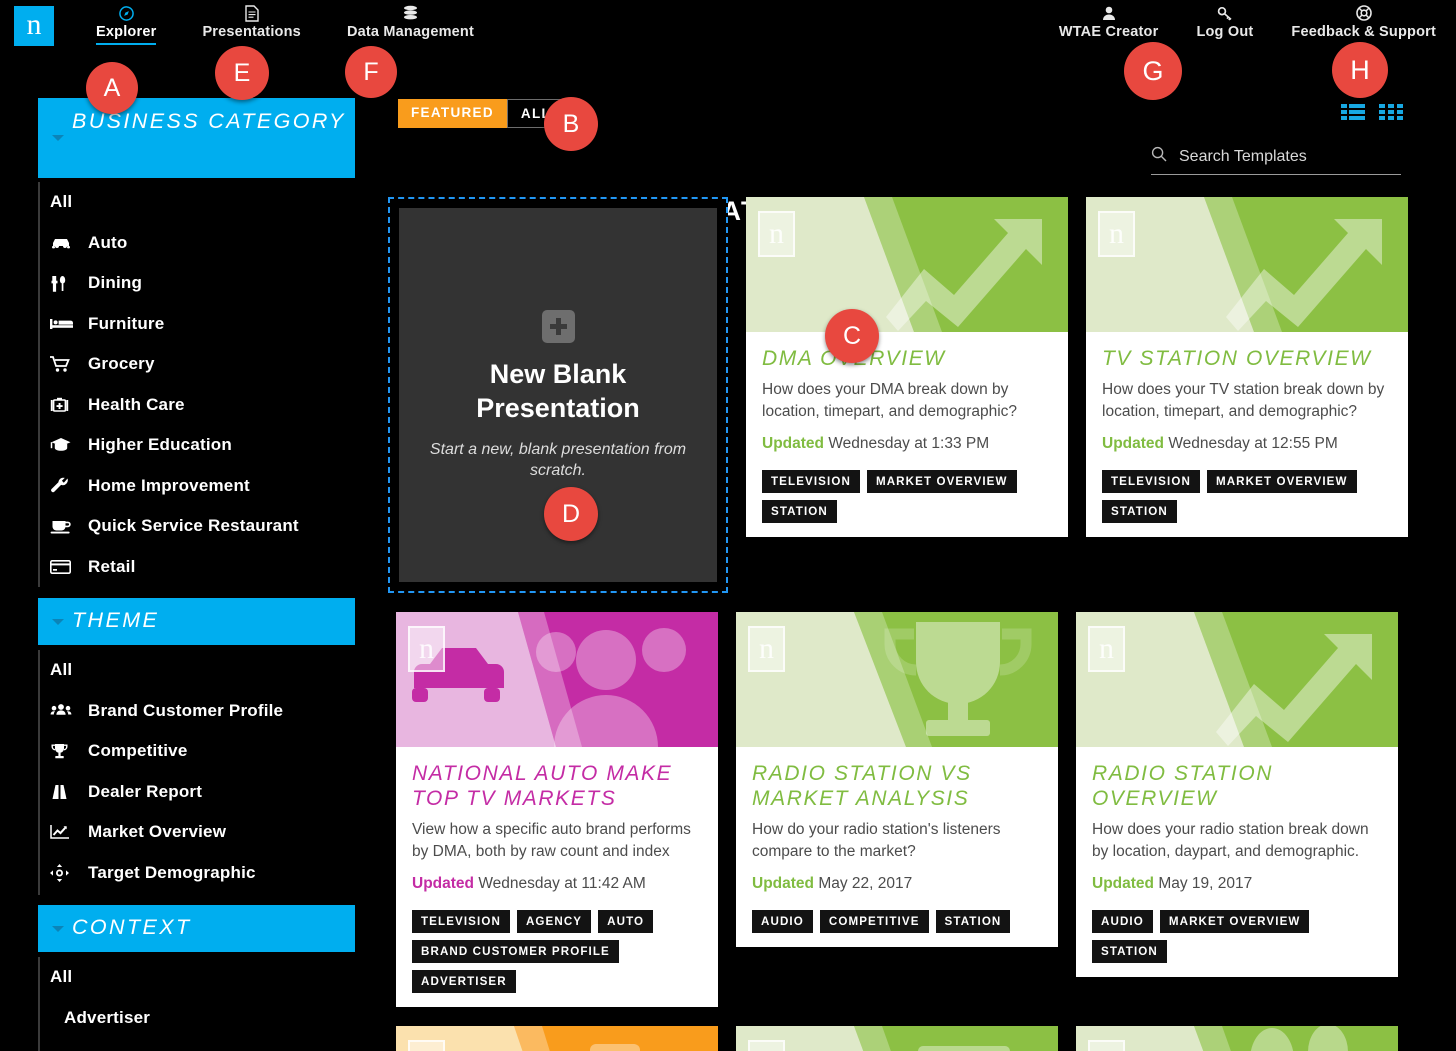 Image resolution: width=1456 pixels, height=1051 pixels. What do you see at coordinates (728, 24) in the screenshot?
I see `top-navigation-bar: n Explorer Presentations Data Management` at bounding box center [728, 24].